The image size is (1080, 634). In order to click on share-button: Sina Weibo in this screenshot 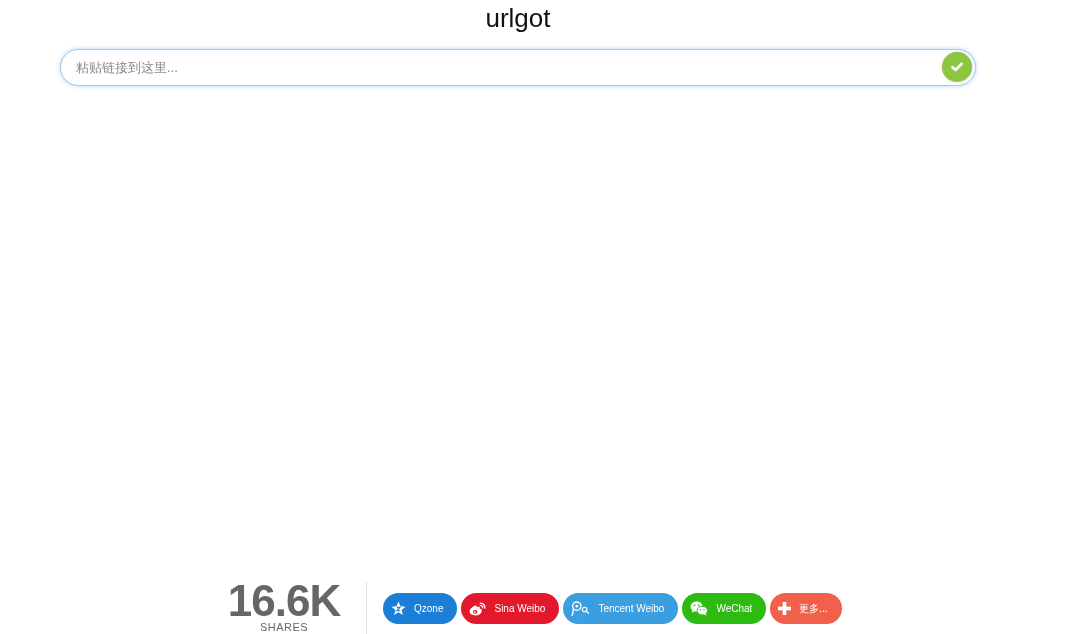, I will do `click(510, 608)`.